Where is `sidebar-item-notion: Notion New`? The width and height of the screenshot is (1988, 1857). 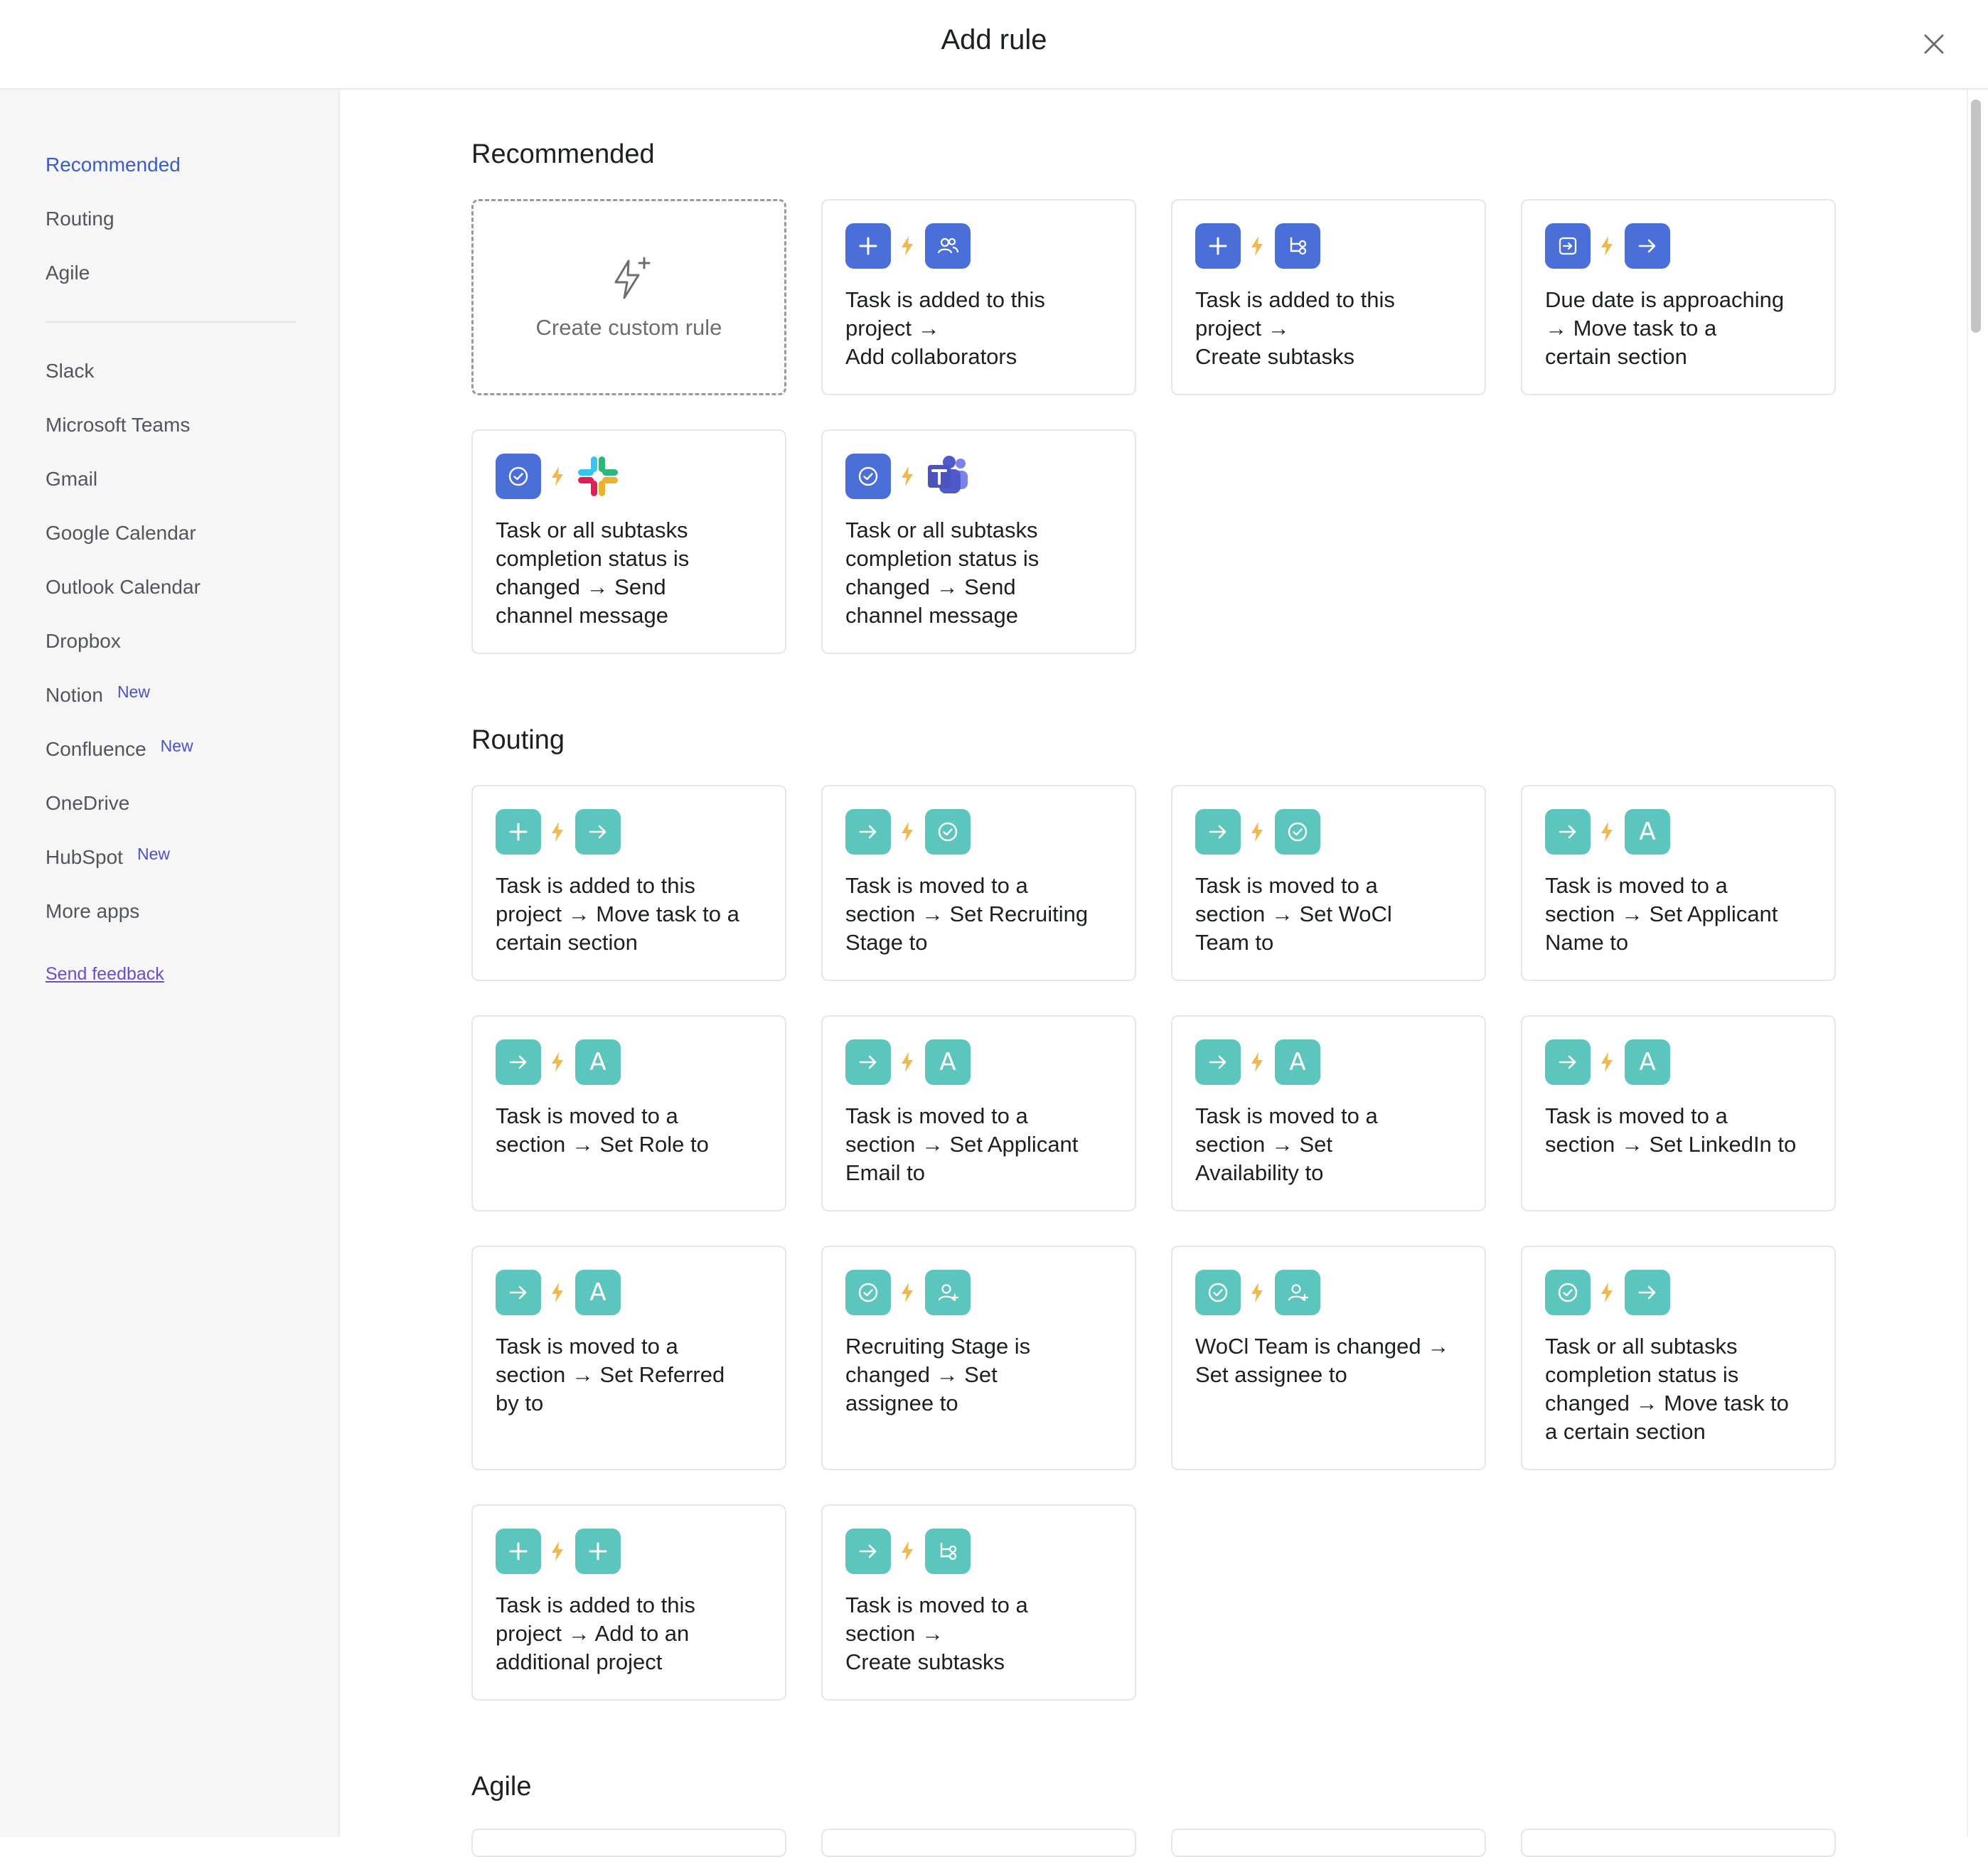
sidebar-item-notion: Notion New is located at coordinates (98, 695).